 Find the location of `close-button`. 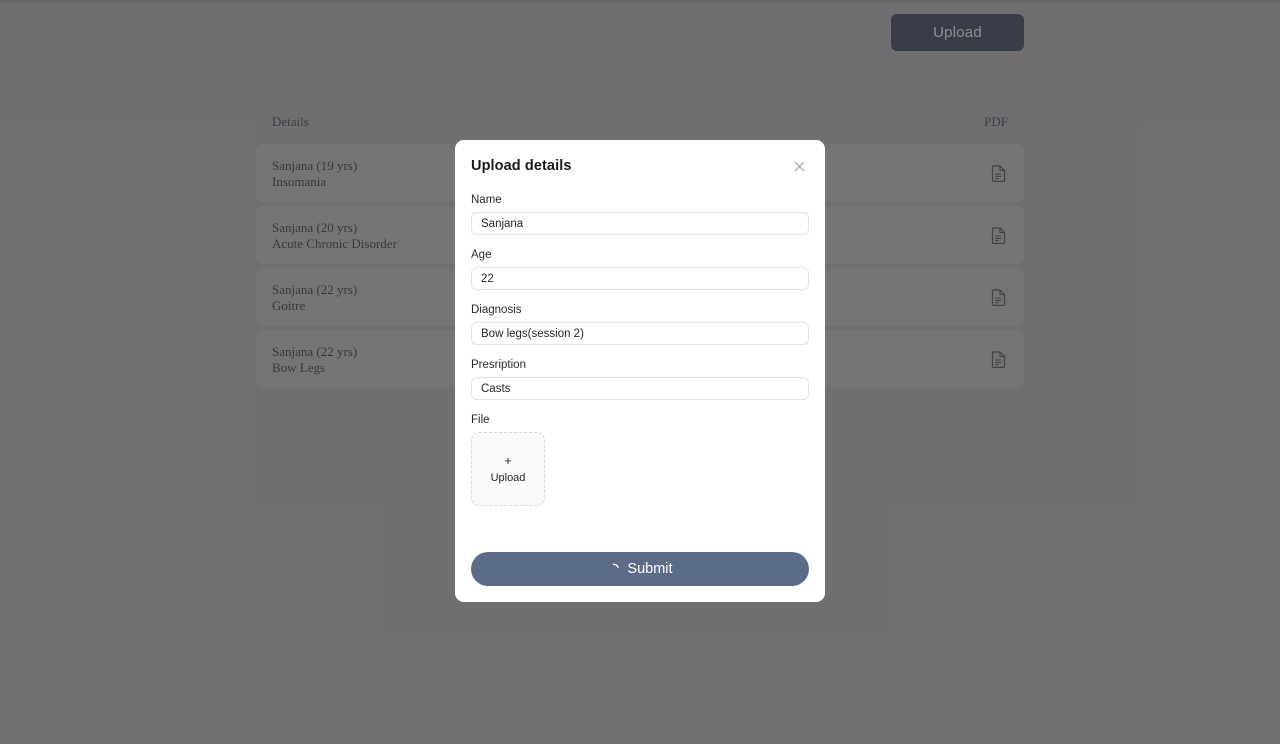

close-button is located at coordinates (799, 166).